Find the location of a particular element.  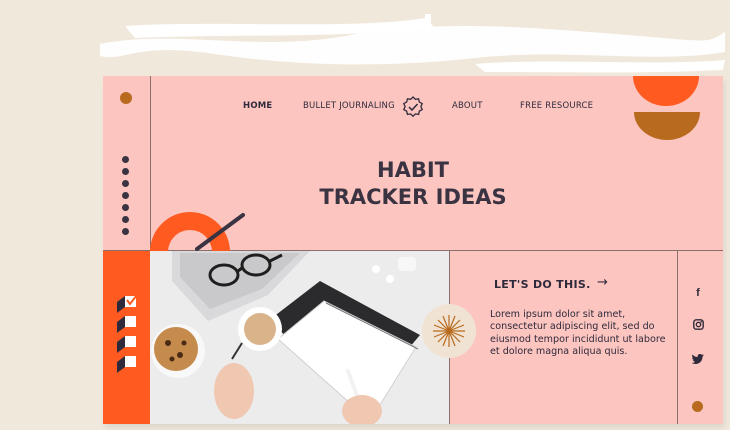

cta-label: LET'S DO THIS. is located at coordinates (542, 284).